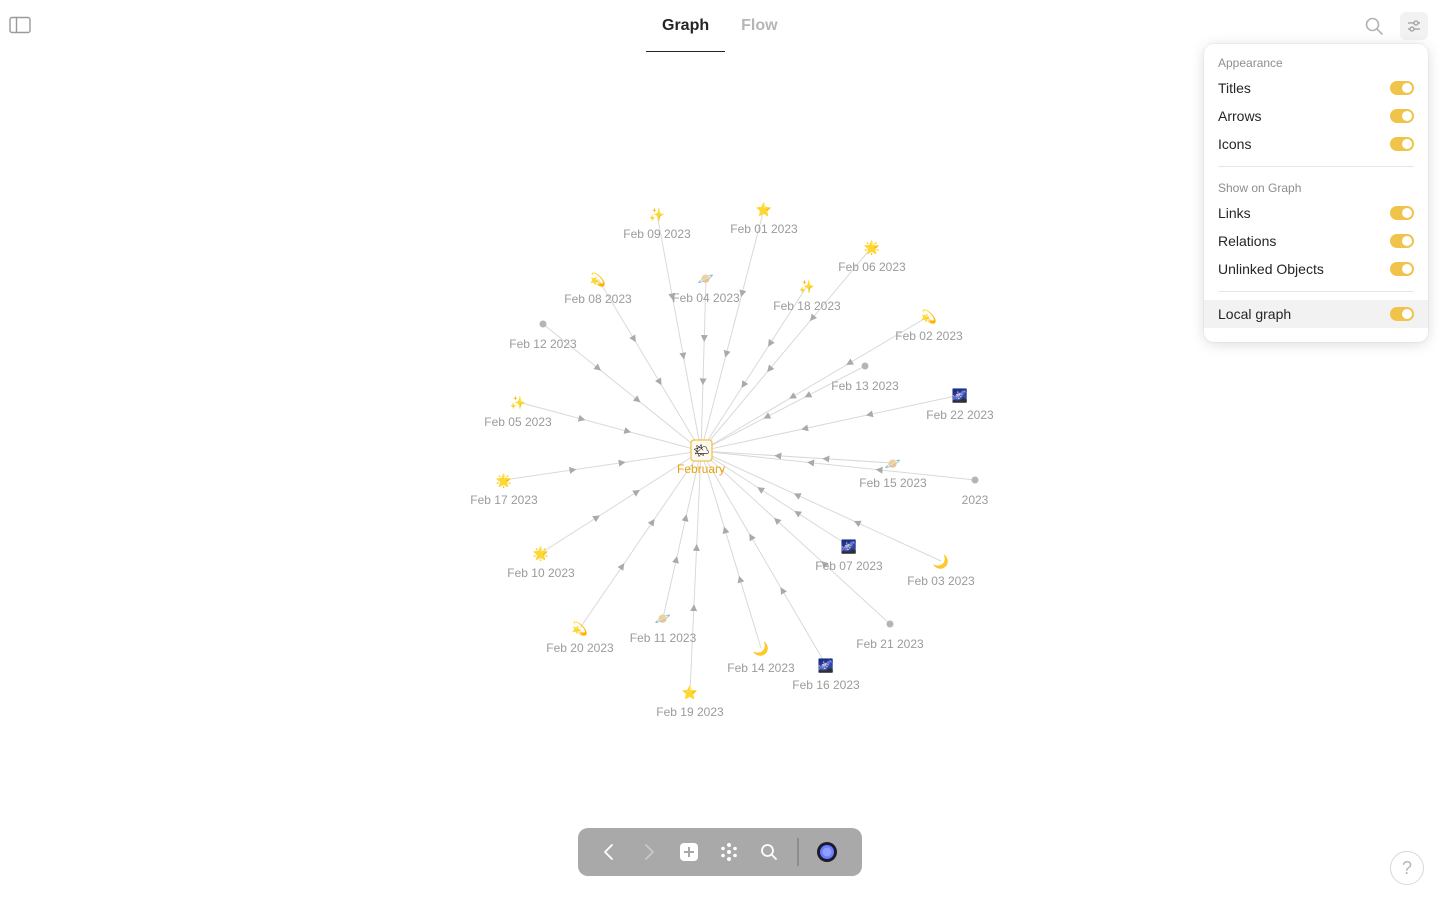 The height and width of the screenshot is (900, 1440). I want to click on back-button, so click(609, 852).